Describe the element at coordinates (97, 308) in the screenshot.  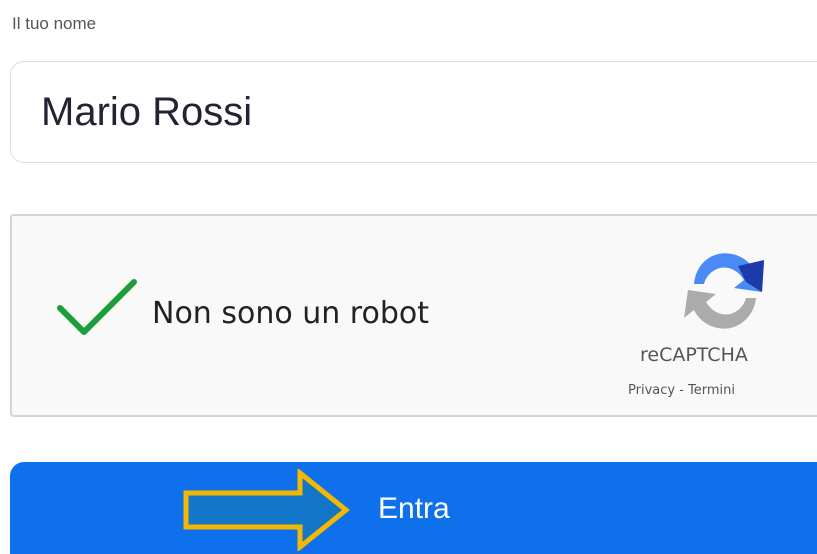
I see `checkmark-icon` at that location.